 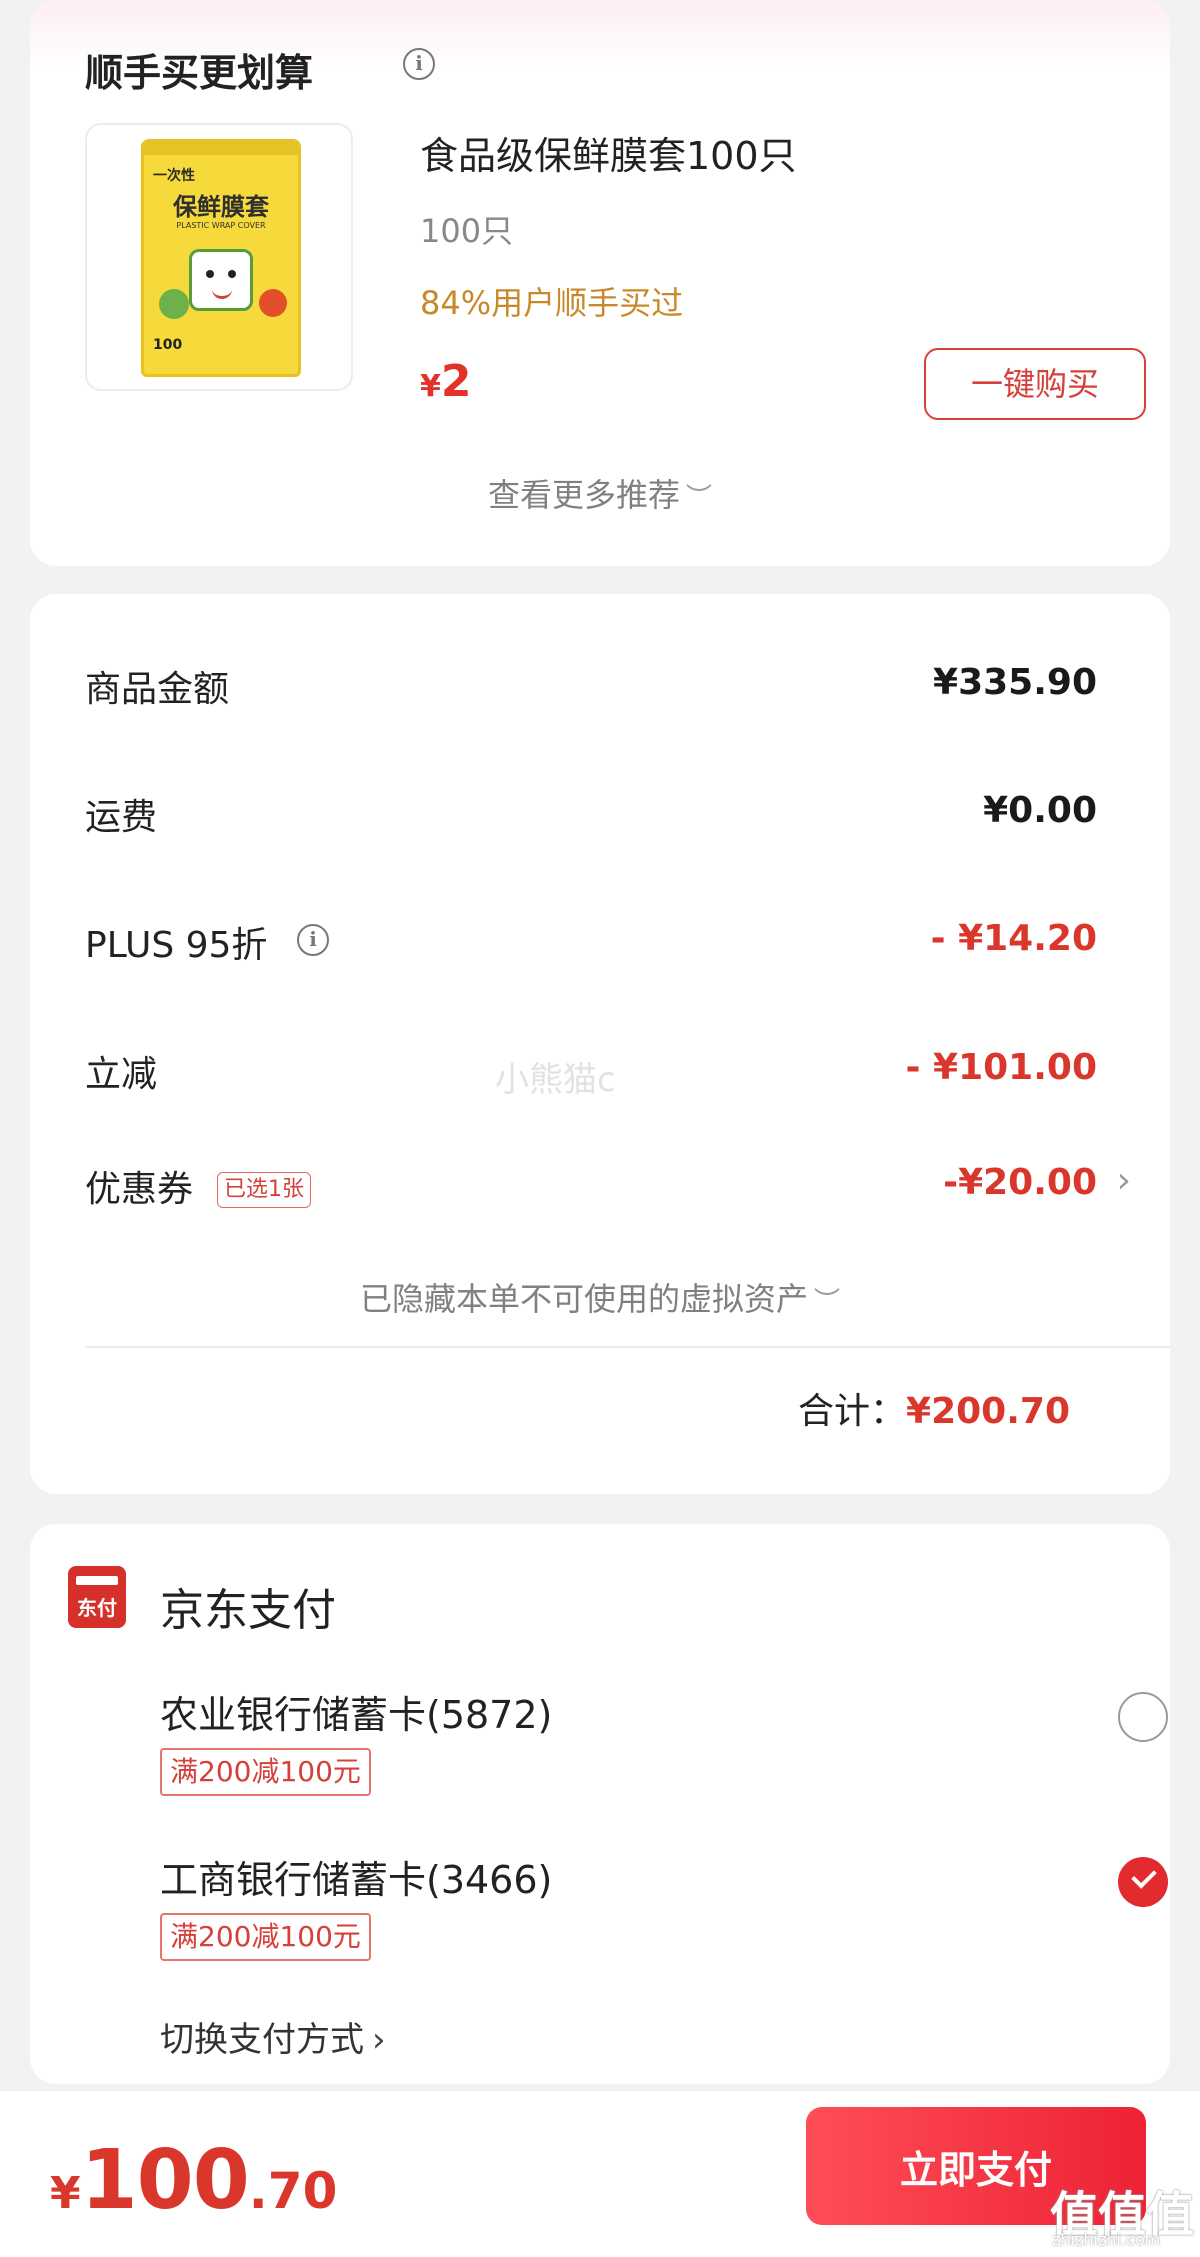 I want to click on product-thumbnail: 一次性 保鲜膜套 PLASTIC WRAP COVER 100, so click(x=219, y=257).